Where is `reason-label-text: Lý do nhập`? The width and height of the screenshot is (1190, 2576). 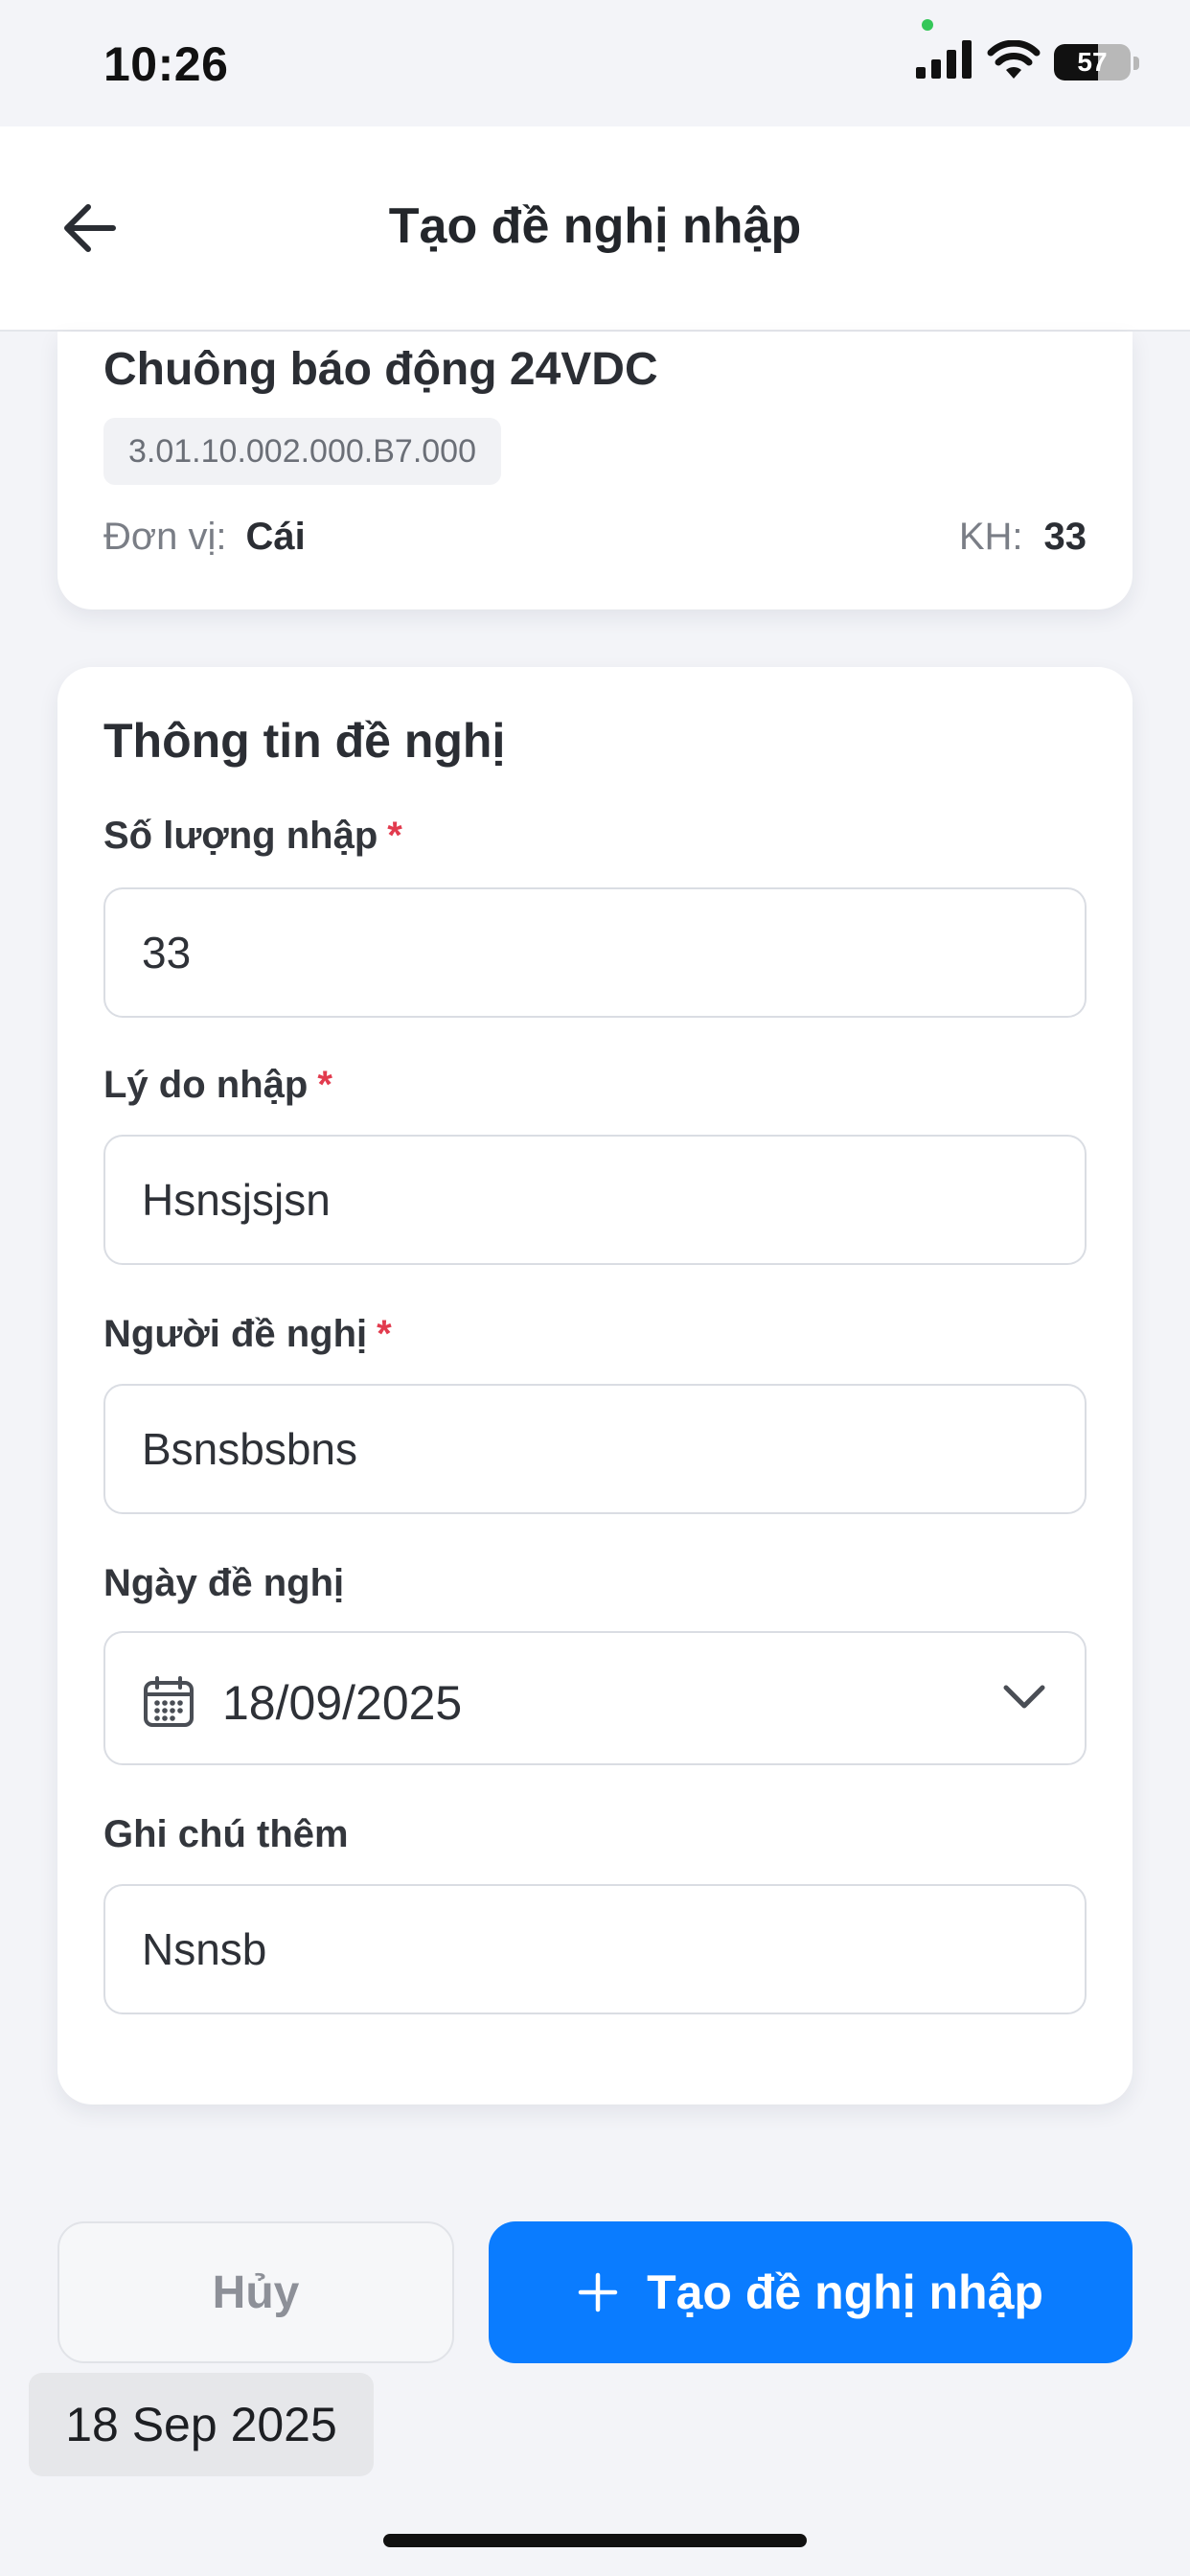 reason-label-text: Lý do nhập is located at coordinates (206, 1085).